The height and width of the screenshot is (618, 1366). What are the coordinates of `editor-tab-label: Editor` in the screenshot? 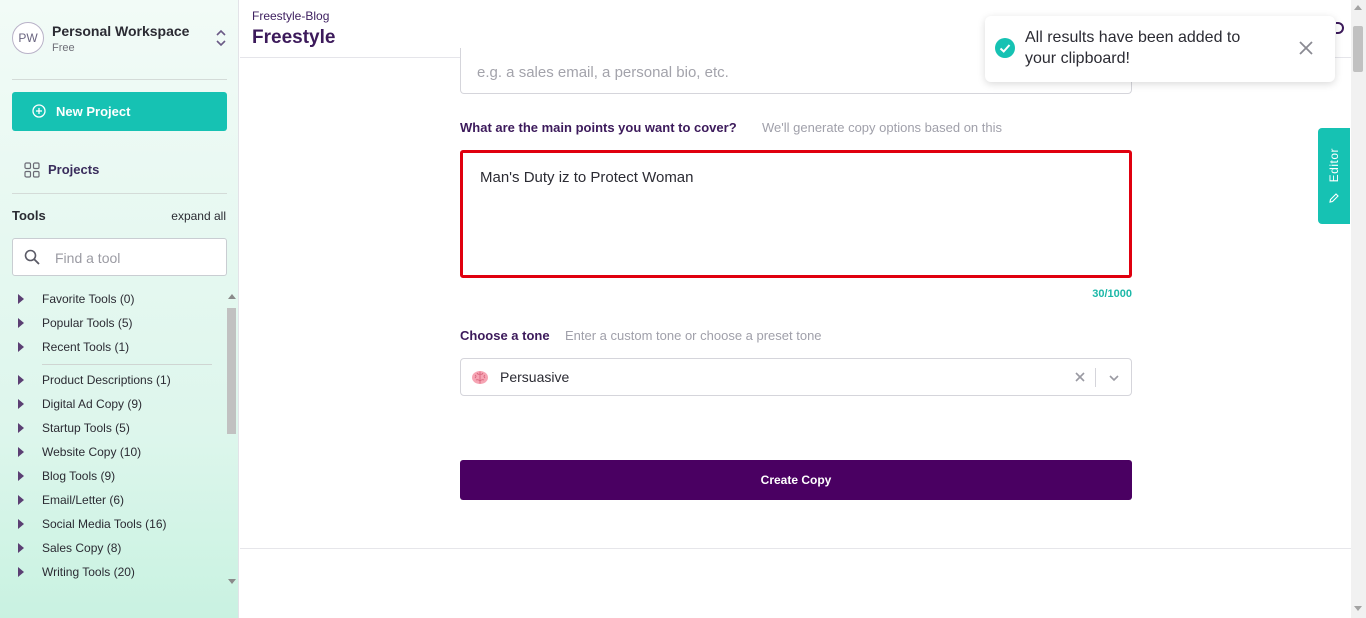 It's located at (1334, 165).